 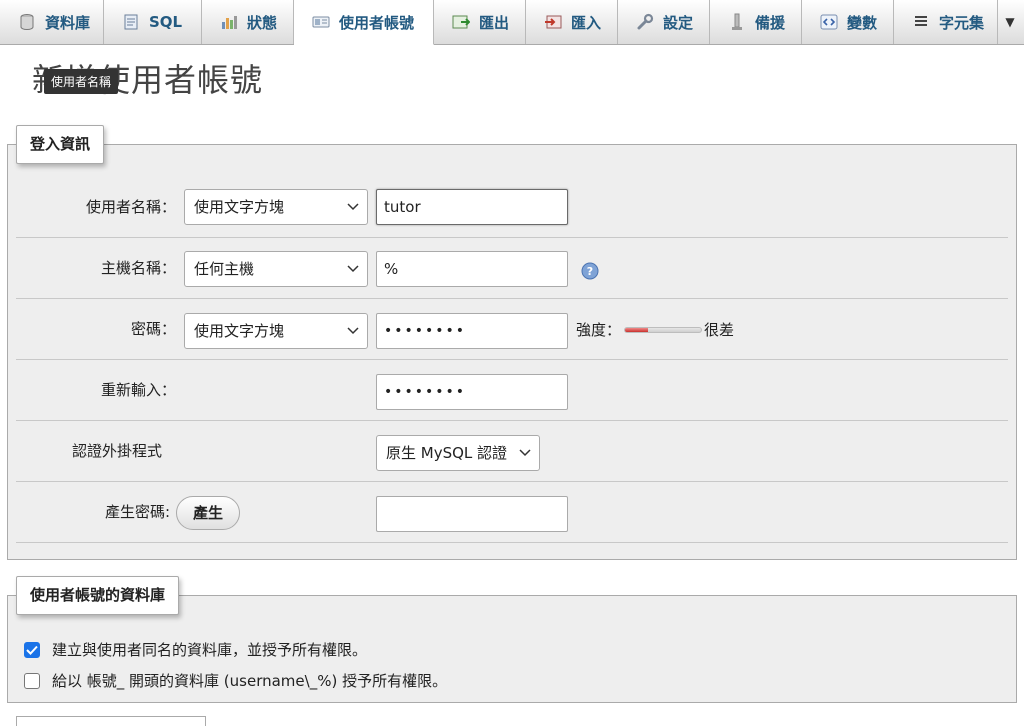 I want to click on tab-user-accounts: 使用者帳號, so click(x=364, y=22).